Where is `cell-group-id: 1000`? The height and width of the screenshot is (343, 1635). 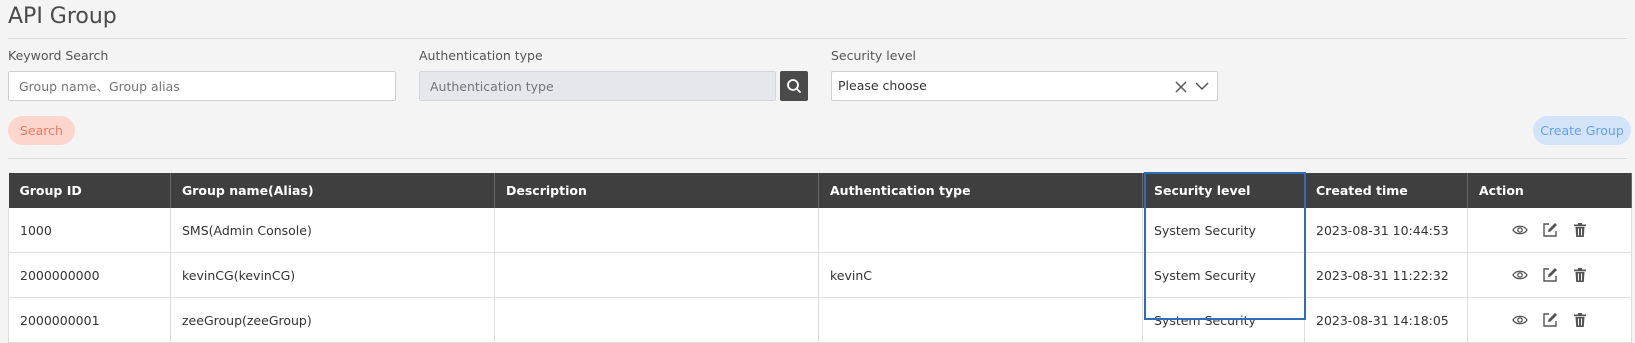
cell-group-id: 1000 is located at coordinates (89, 230).